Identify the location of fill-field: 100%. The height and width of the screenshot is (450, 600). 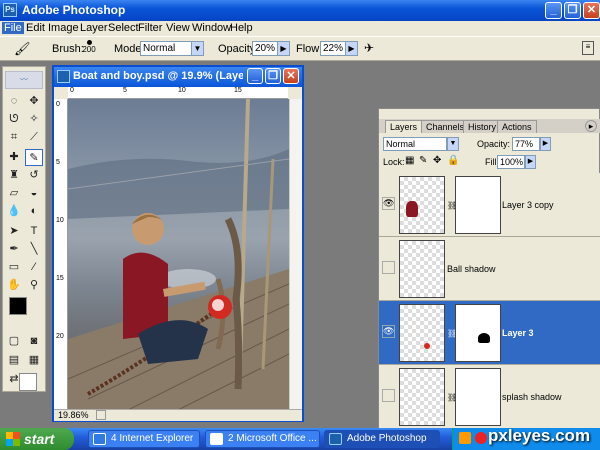
(511, 162).